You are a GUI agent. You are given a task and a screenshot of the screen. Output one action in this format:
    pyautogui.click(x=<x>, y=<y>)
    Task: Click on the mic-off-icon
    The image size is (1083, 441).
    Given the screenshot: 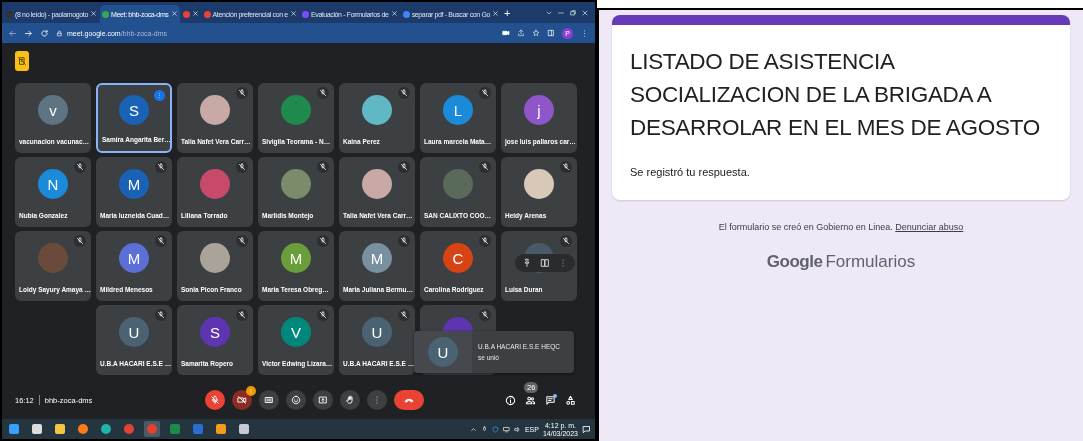 What is the action you would take?
    pyautogui.click(x=215, y=400)
    